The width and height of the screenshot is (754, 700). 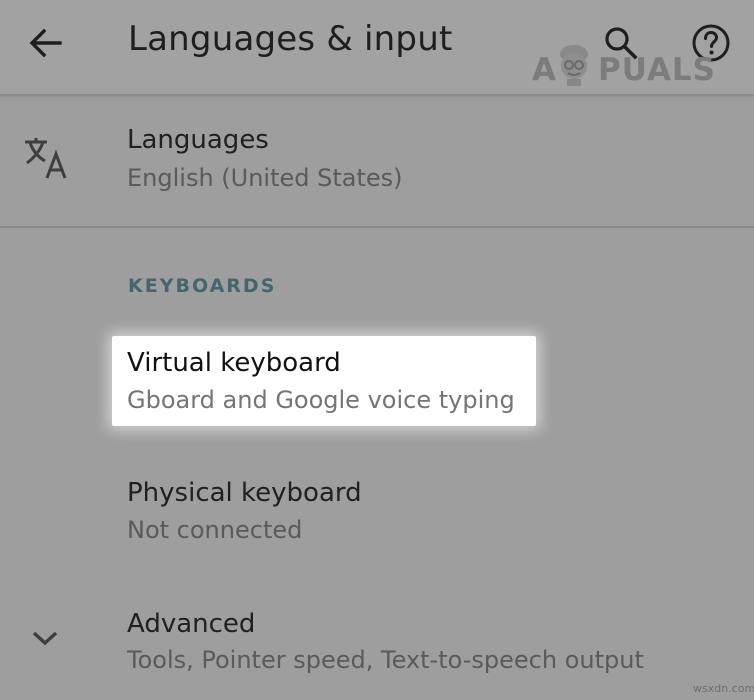 I want to click on languages-subtitle: English (United States), so click(x=265, y=178).